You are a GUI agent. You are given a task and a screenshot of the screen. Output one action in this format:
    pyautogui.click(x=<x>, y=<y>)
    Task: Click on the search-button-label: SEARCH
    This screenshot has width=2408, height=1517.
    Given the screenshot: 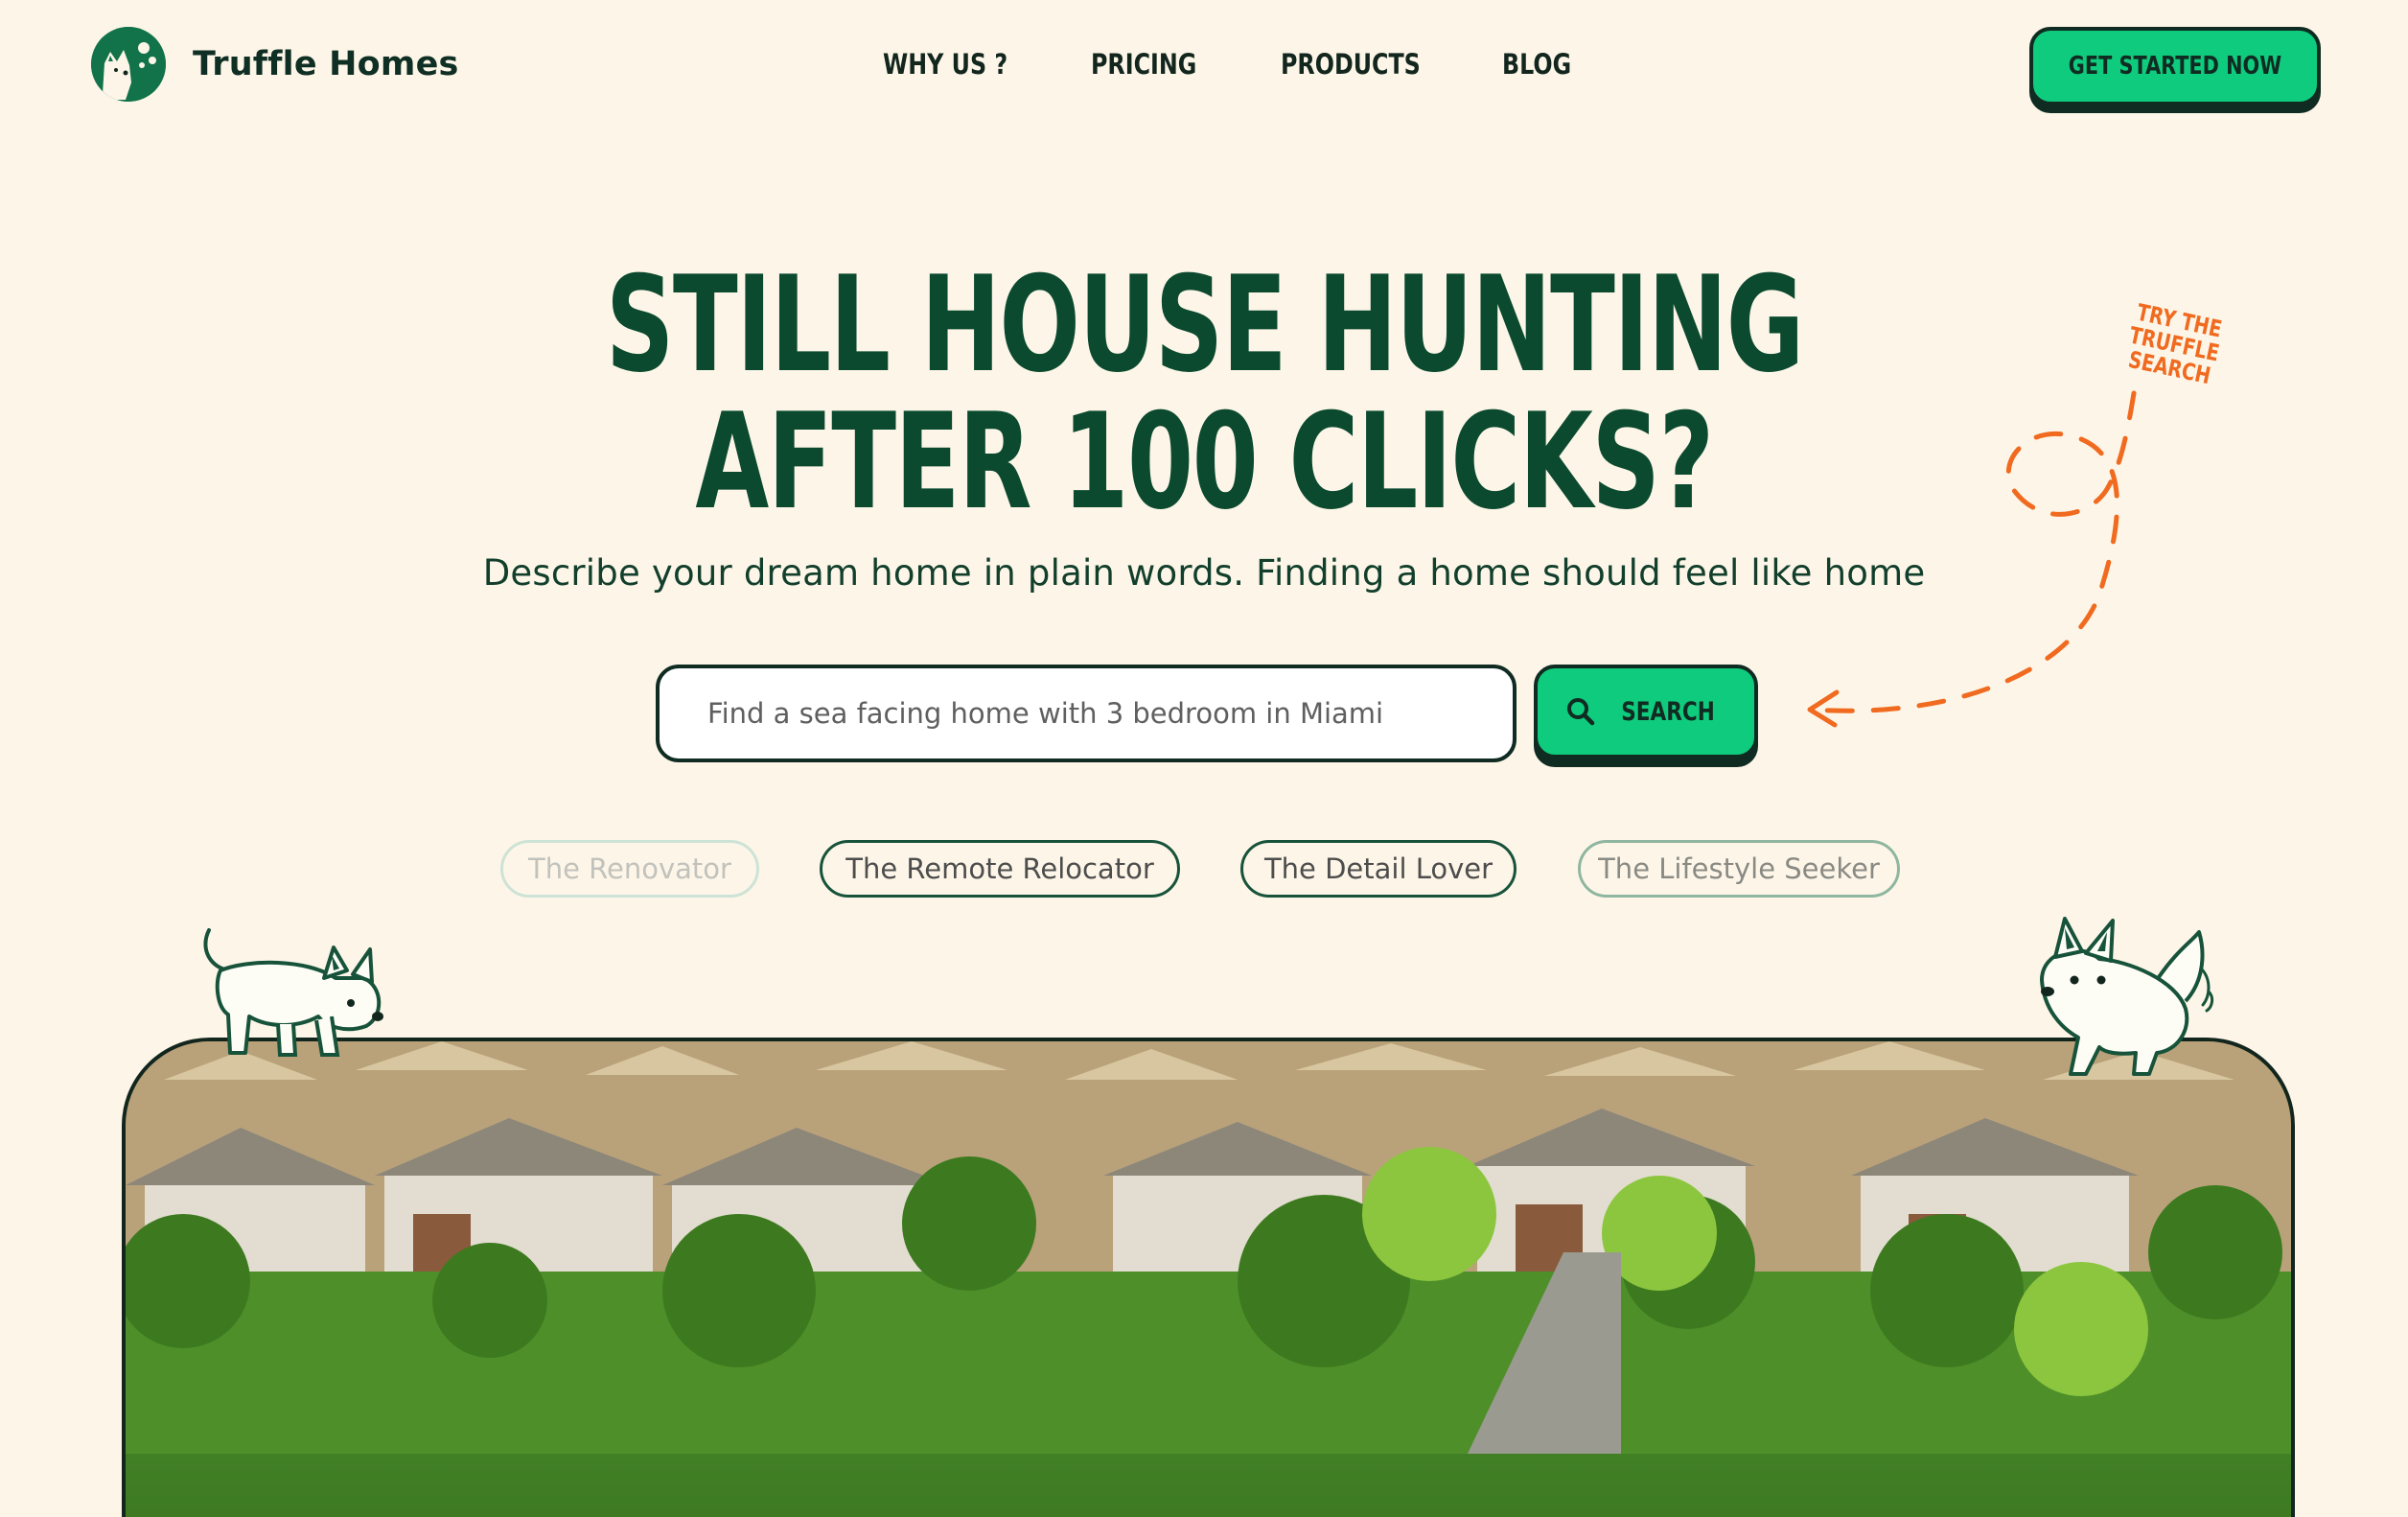 What is the action you would take?
    pyautogui.click(x=1668, y=711)
    